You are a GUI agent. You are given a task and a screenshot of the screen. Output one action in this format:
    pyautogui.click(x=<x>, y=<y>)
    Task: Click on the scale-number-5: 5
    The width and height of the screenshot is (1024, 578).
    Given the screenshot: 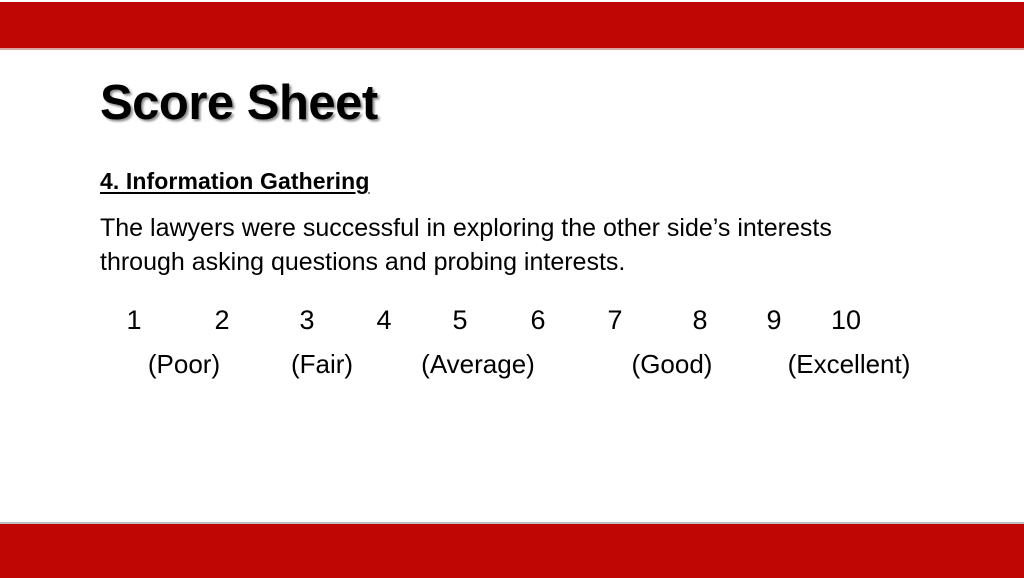 What is the action you would take?
    pyautogui.click(x=459, y=320)
    